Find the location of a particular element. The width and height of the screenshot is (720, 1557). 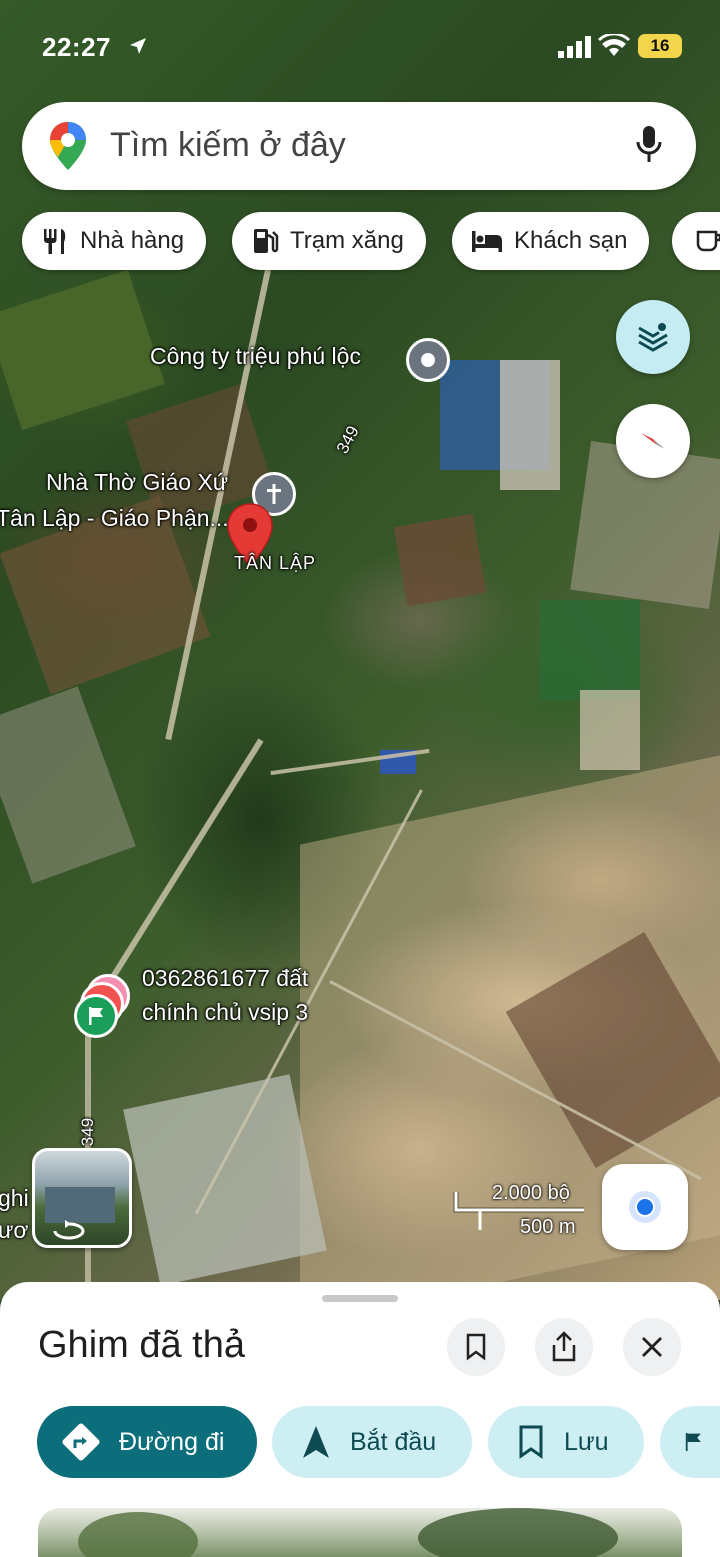

microphone-icon is located at coordinates (649, 145).